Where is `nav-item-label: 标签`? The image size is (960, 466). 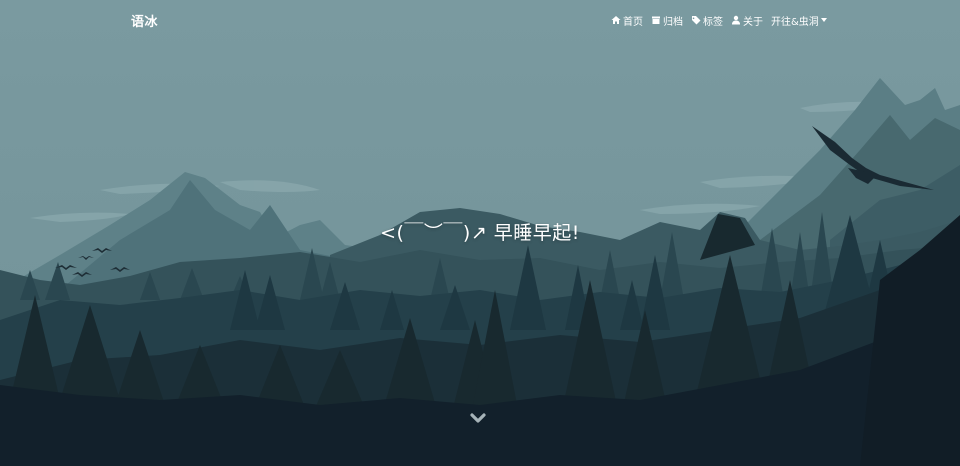 nav-item-label: 标签 is located at coordinates (713, 22).